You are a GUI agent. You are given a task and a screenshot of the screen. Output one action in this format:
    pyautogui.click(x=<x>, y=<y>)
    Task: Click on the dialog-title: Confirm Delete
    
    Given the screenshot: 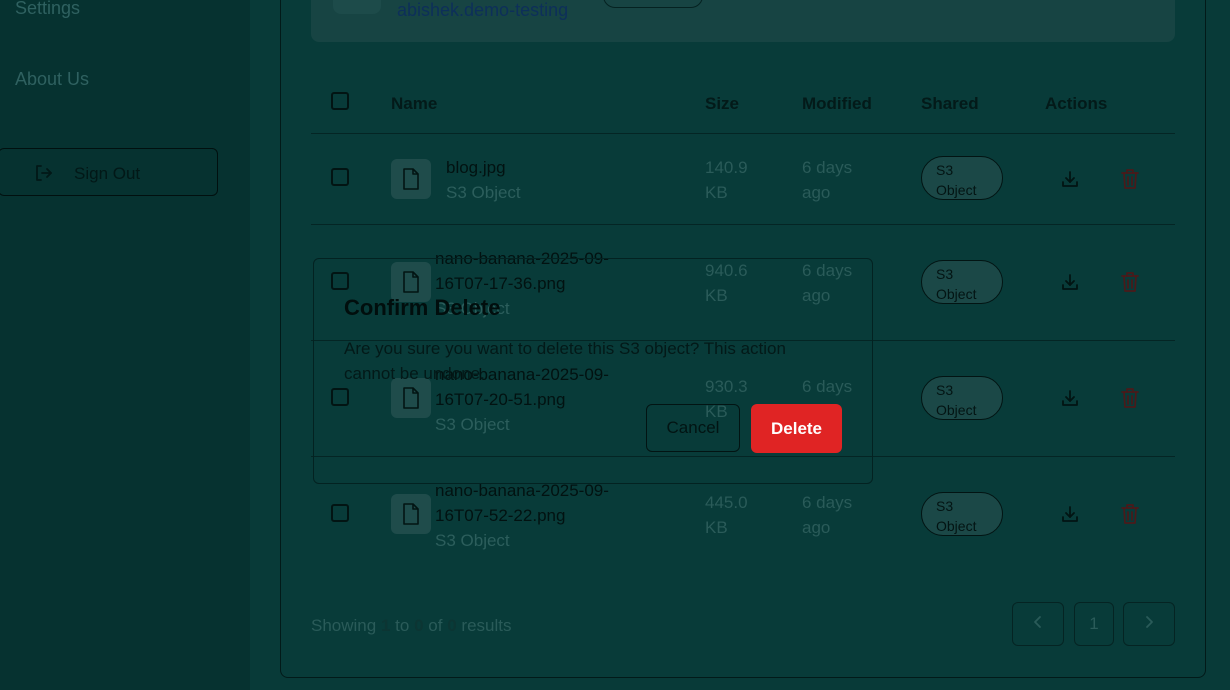 What is the action you would take?
    pyautogui.click(x=422, y=307)
    